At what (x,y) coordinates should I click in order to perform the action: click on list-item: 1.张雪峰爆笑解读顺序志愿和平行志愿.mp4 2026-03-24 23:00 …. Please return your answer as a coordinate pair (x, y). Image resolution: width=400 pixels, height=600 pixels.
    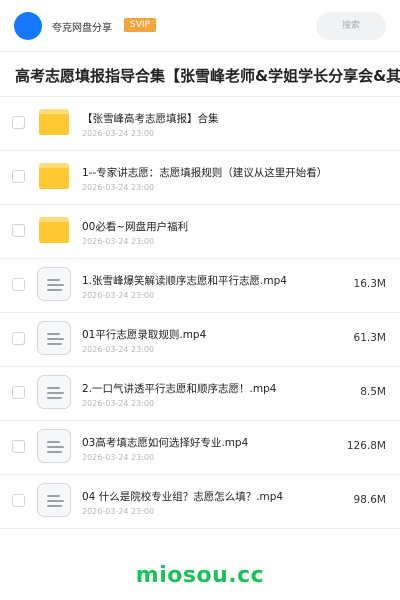
    Looking at the image, I should click on (200, 286).